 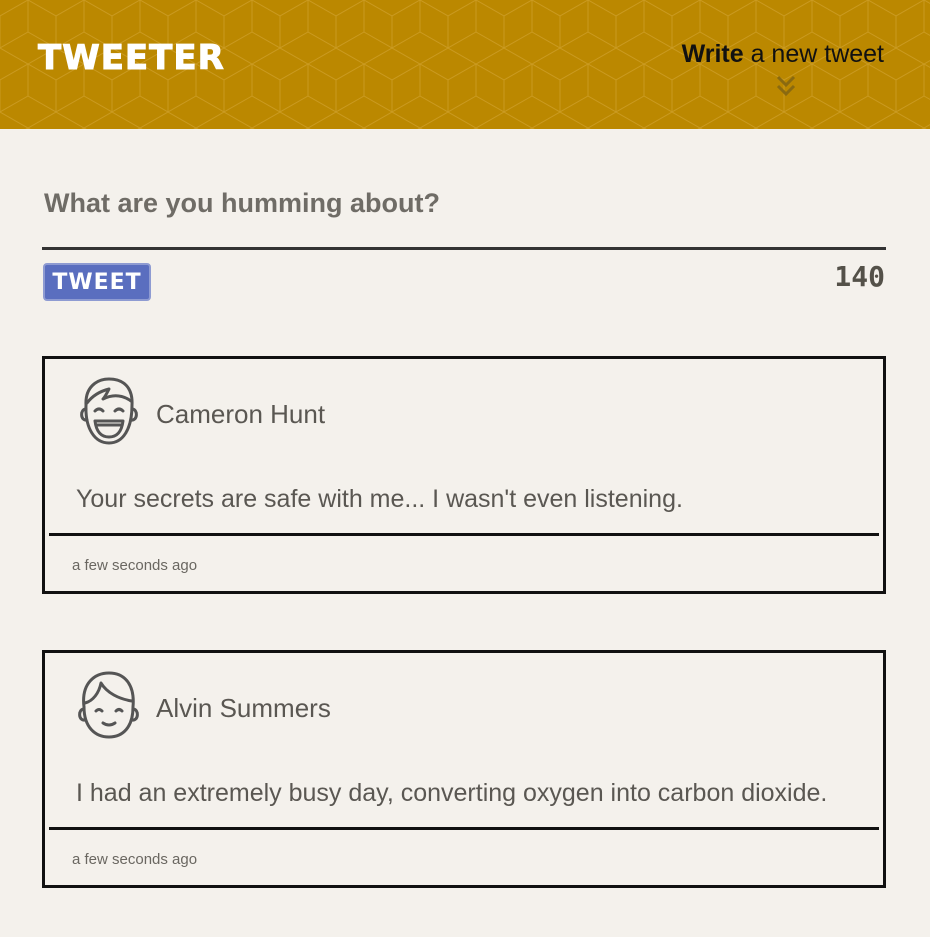 What do you see at coordinates (243, 708) in the screenshot?
I see `tweet-author-name: Alvin Summers` at bounding box center [243, 708].